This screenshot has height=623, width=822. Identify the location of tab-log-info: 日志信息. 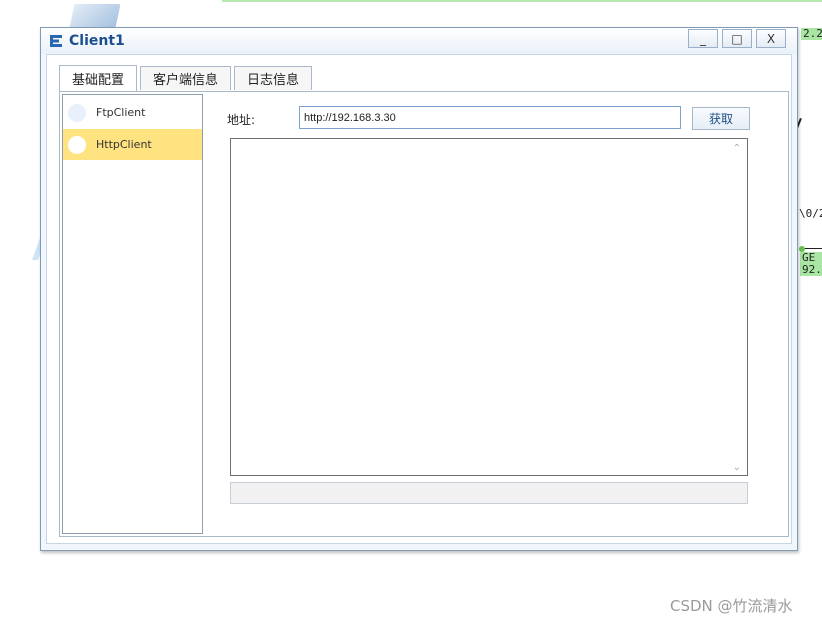
(273, 78).